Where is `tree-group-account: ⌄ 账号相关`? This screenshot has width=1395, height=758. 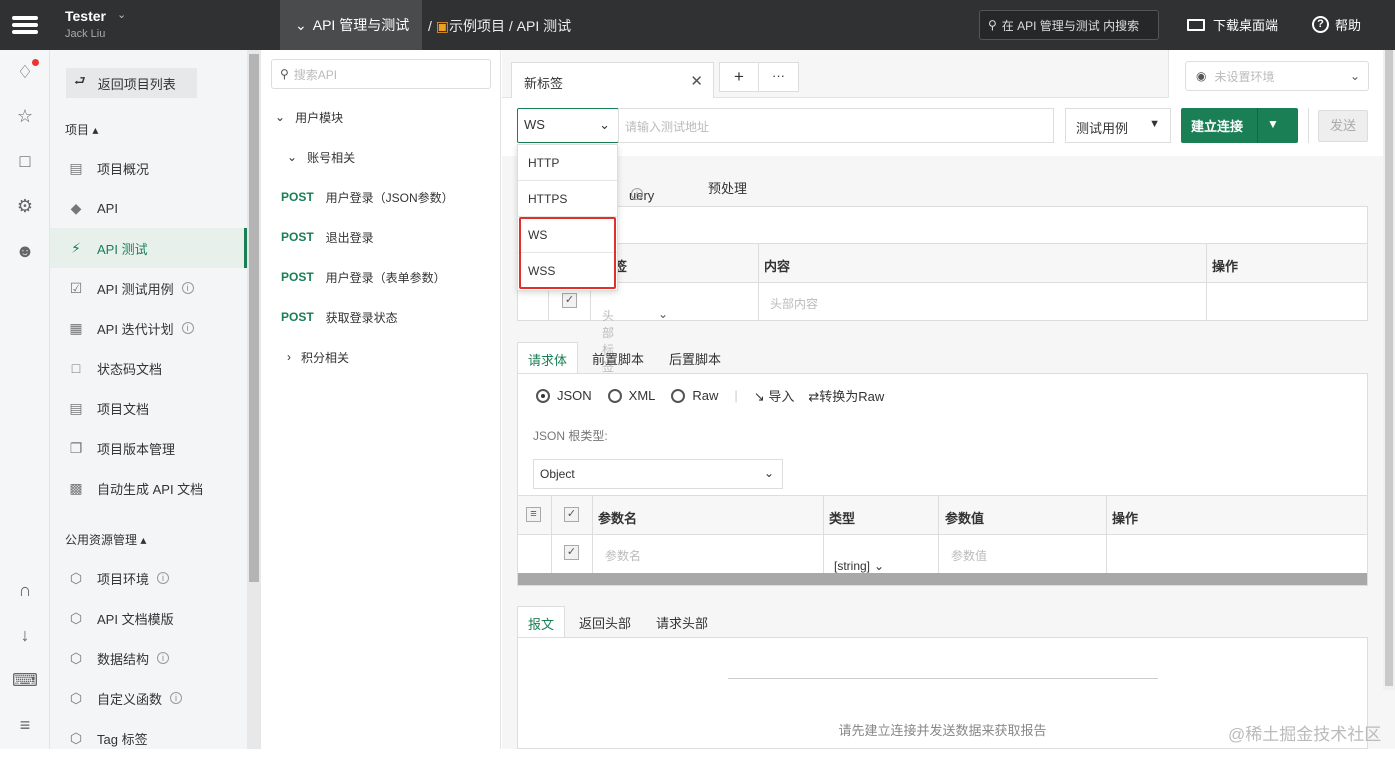
tree-group-account: ⌄ 账号相关 is located at coordinates (321, 157).